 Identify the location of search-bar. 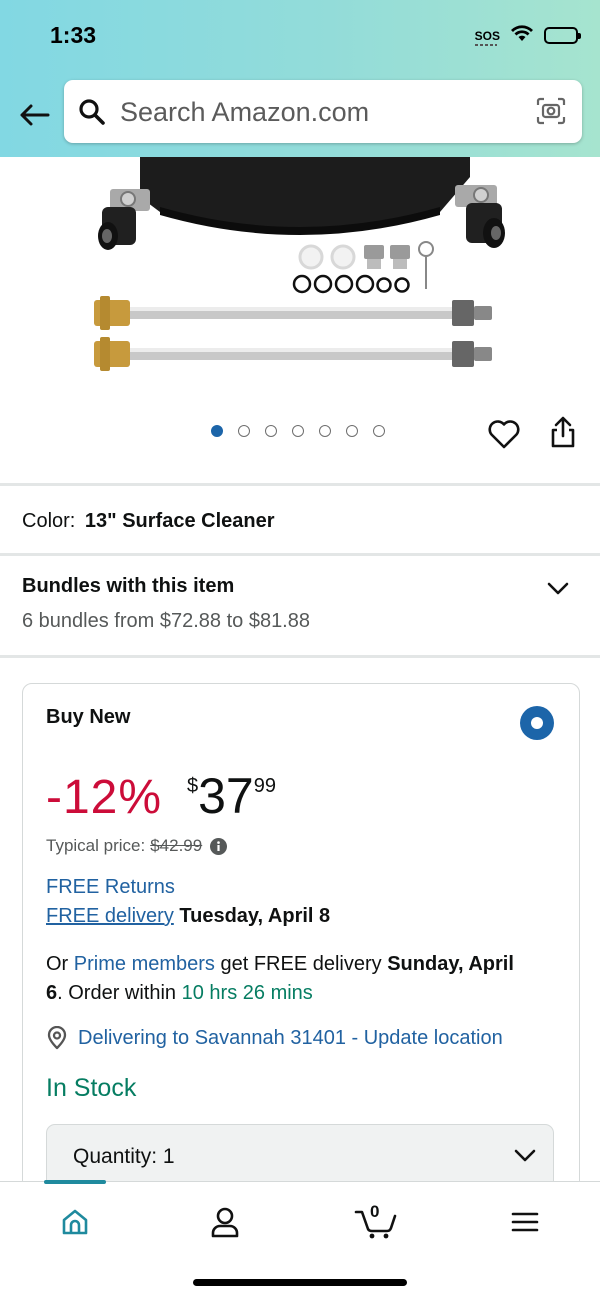
(323, 111).